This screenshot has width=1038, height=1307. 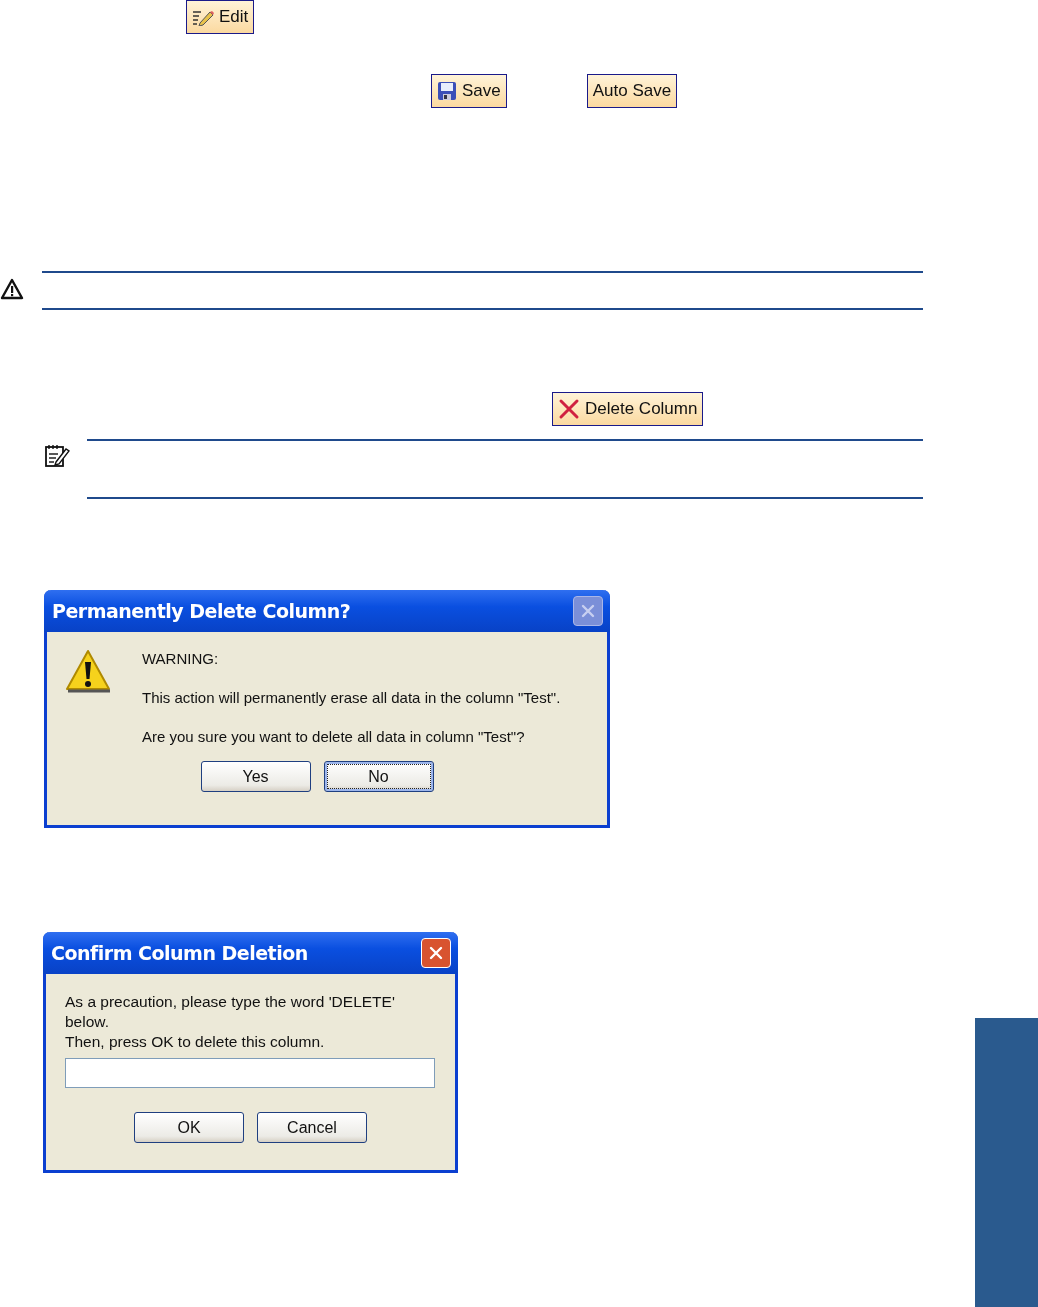 I want to click on dialog-button: OK, so click(x=189, y=1127).